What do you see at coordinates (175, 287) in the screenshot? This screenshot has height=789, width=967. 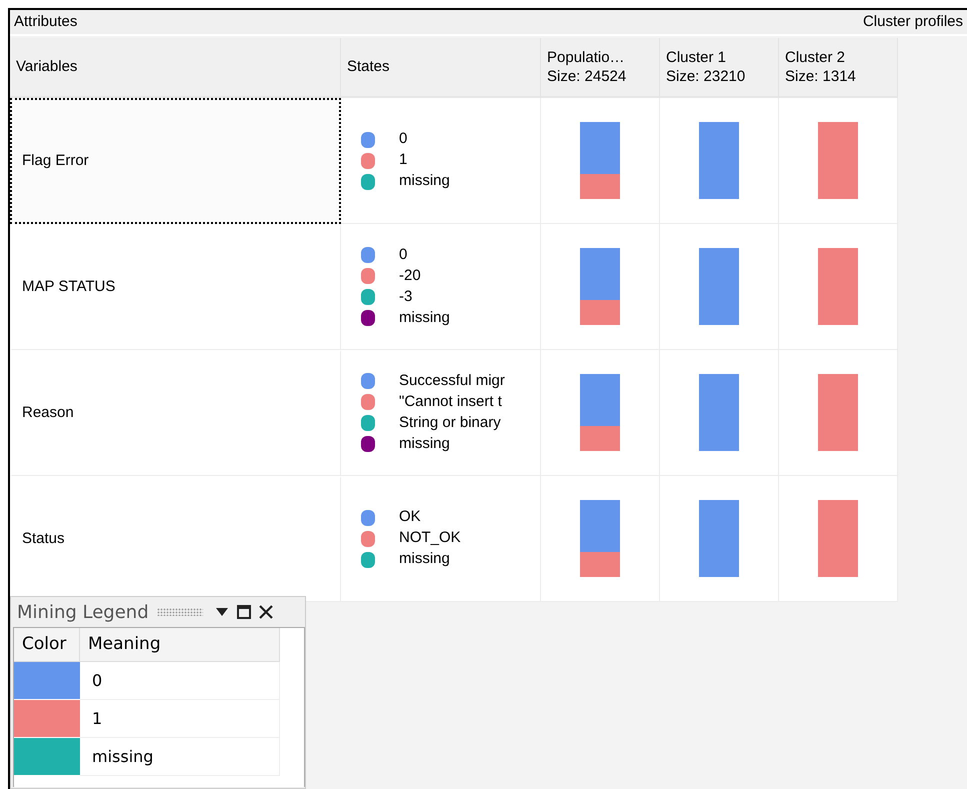 I see `variable-cell: MAP STATUS` at bounding box center [175, 287].